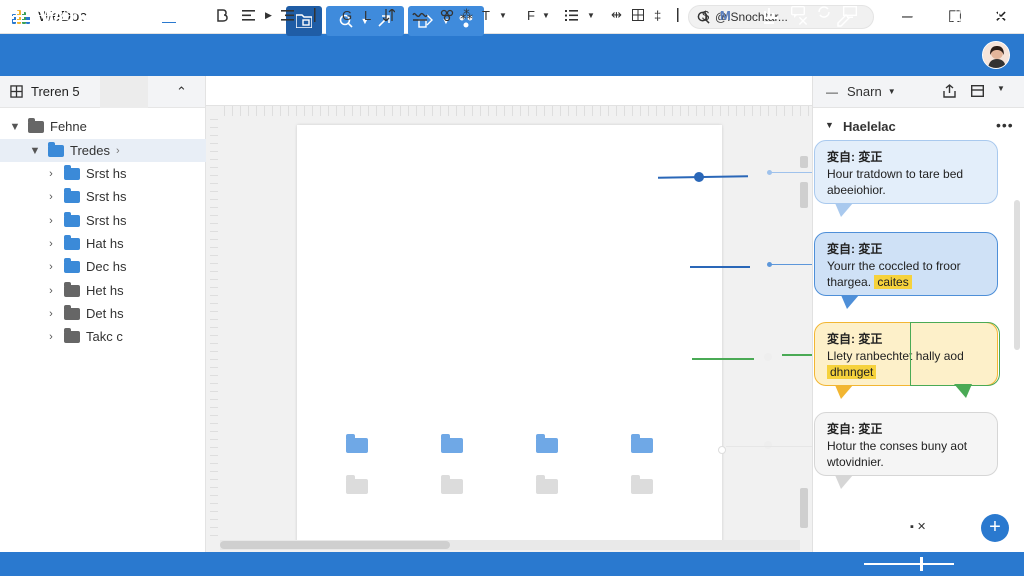 Image resolution: width=1024 pixels, height=576 pixels. What do you see at coordinates (268, 15) in the screenshot?
I see `play-icon: ▶` at bounding box center [268, 15].